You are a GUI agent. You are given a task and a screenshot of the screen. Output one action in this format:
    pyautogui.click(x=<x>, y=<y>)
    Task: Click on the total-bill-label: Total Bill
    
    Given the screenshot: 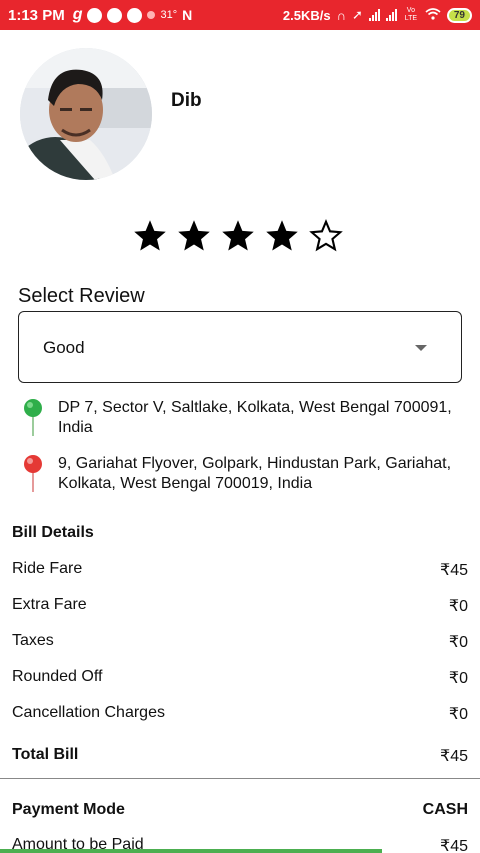 What is the action you would take?
    pyautogui.click(x=45, y=754)
    